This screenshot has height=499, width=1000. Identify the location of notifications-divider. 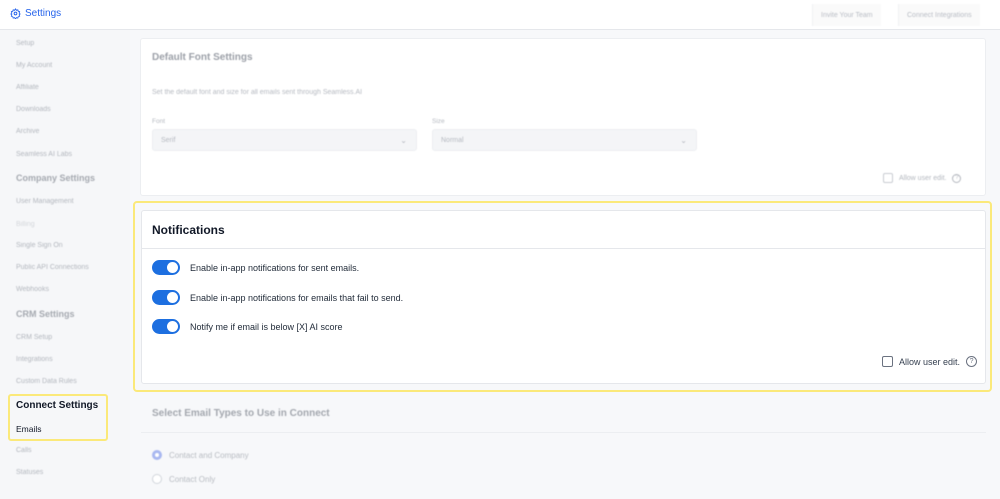
(563, 248).